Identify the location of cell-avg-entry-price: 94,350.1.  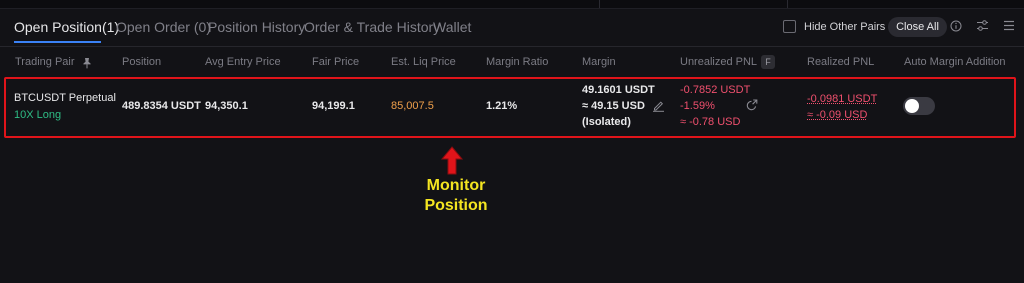
(226, 106).